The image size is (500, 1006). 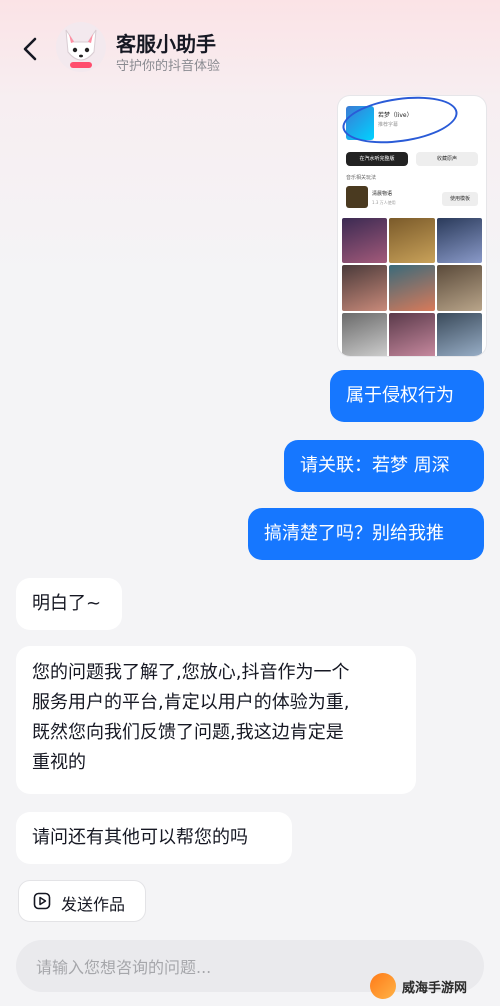 I want to click on fox-mascot-icon, so click(x=81, y=48).